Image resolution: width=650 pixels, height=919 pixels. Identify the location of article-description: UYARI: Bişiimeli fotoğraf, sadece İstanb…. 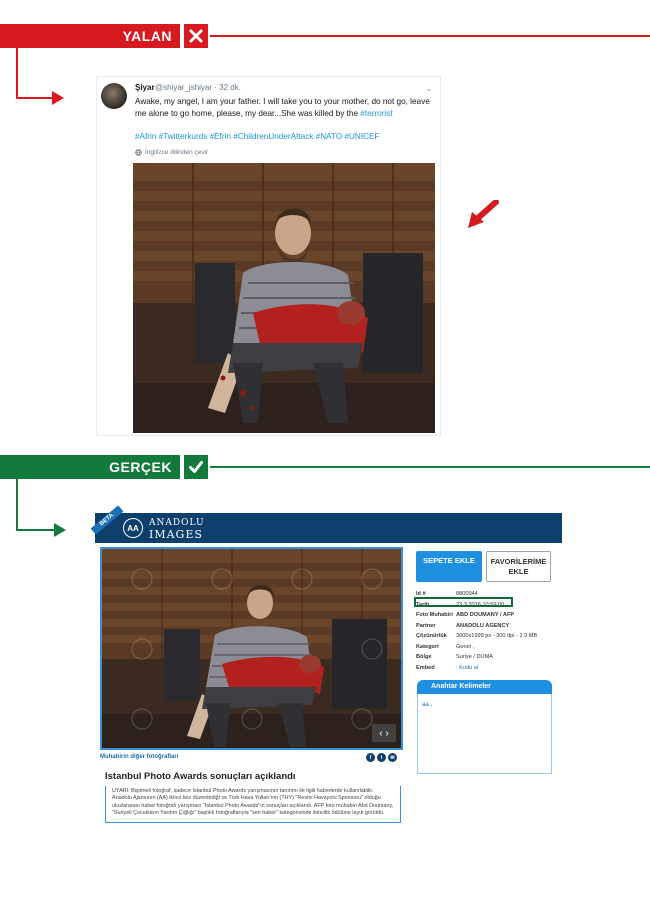
(253, 804).